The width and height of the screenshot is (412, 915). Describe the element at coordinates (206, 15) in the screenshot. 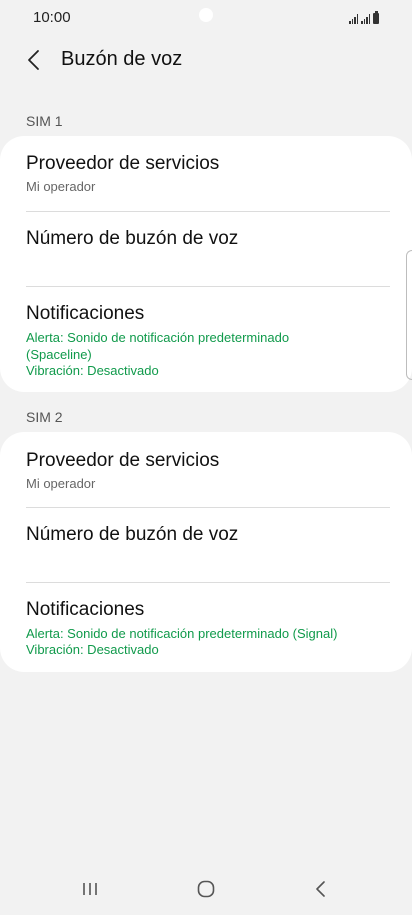

I see `camera-cutout` at that location.